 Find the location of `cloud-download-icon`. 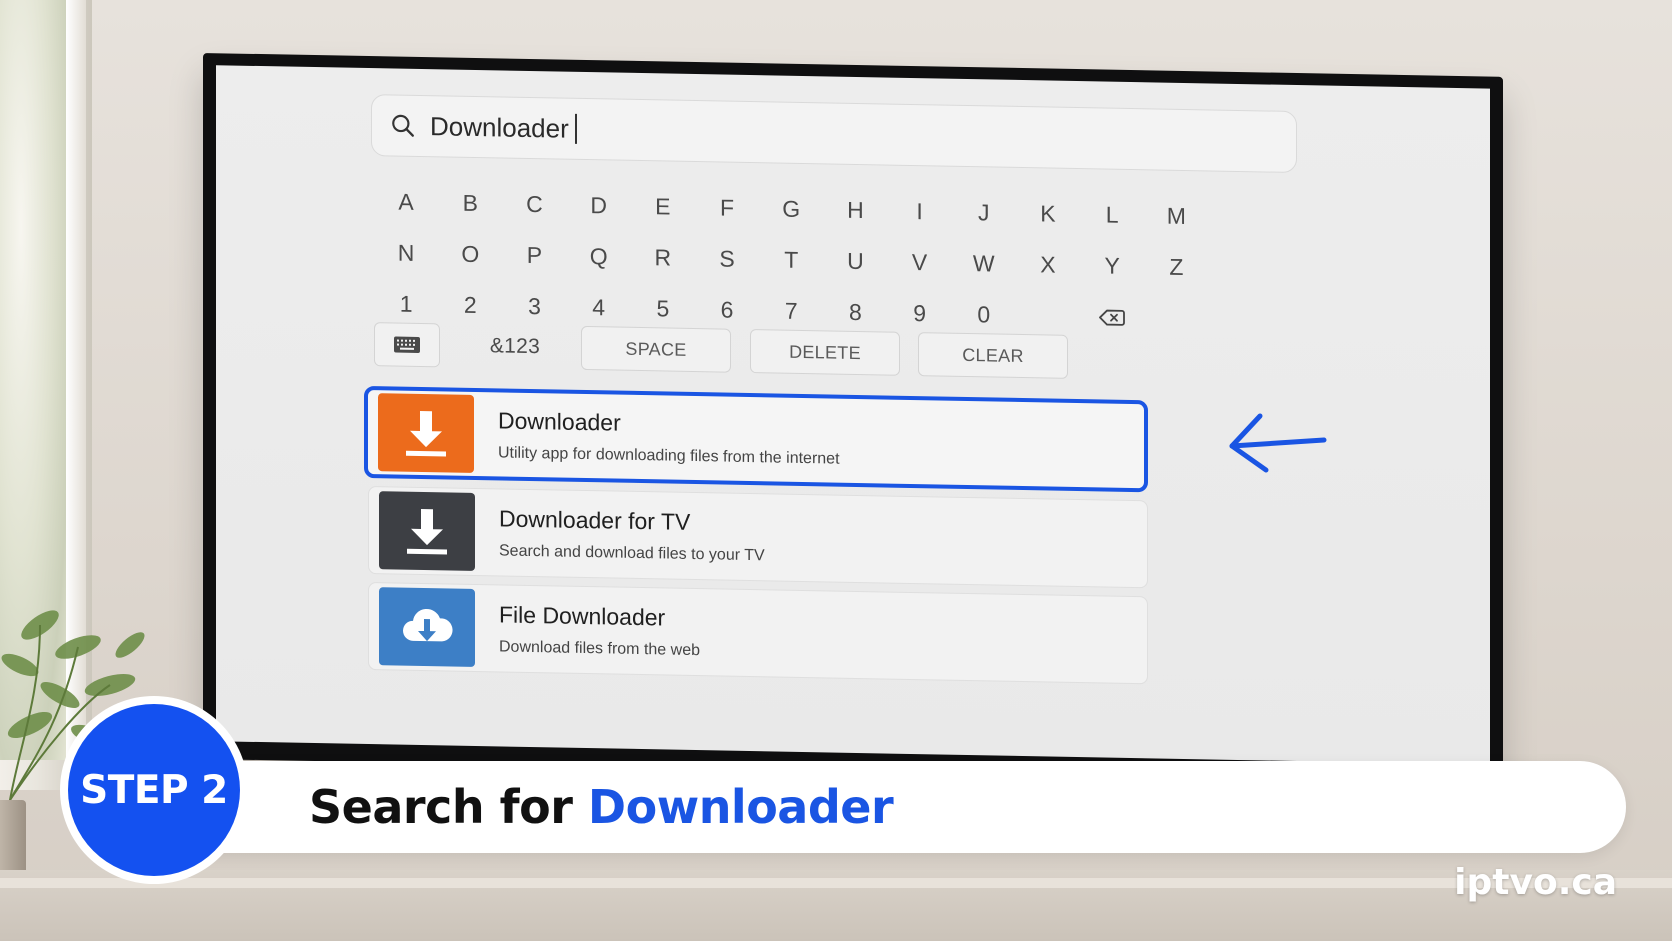

cloud-download-icon is located at coordinates (428, 625).